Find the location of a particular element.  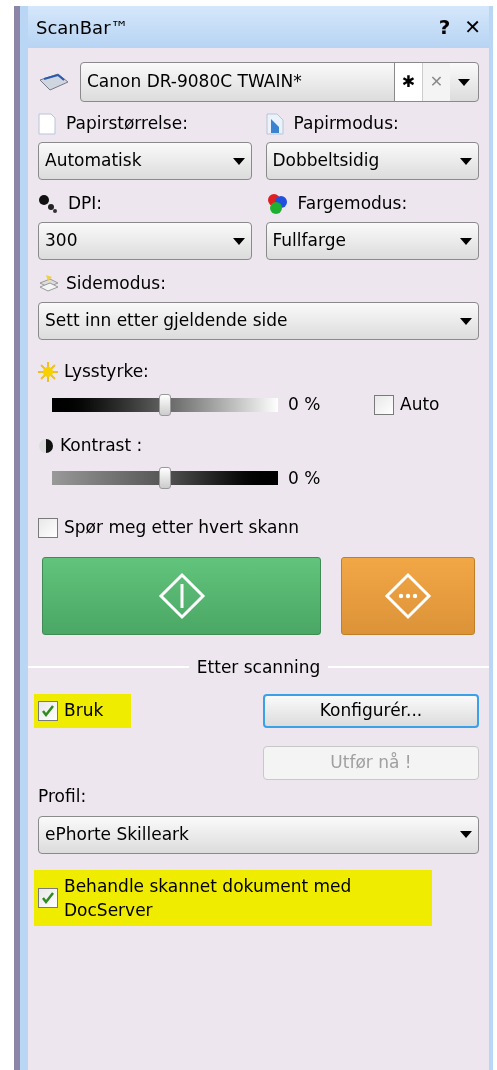

checkbox-label: Auto is located at coordinates (420, 404).